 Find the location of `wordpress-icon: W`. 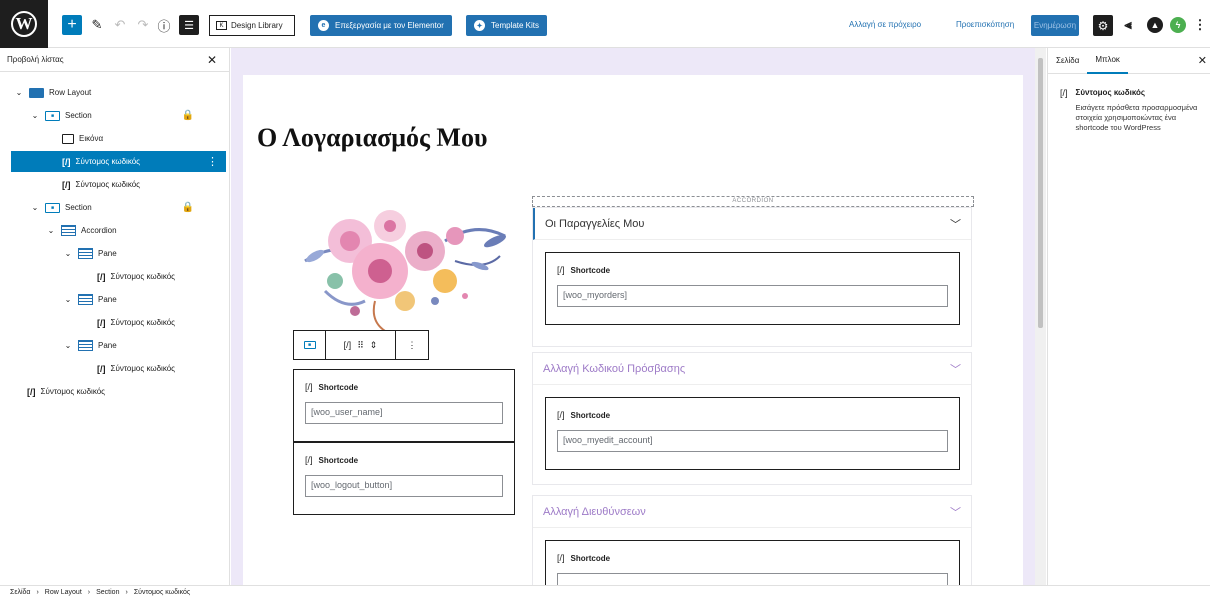

wordpress-icon: W is located at coordinates (24, 24).